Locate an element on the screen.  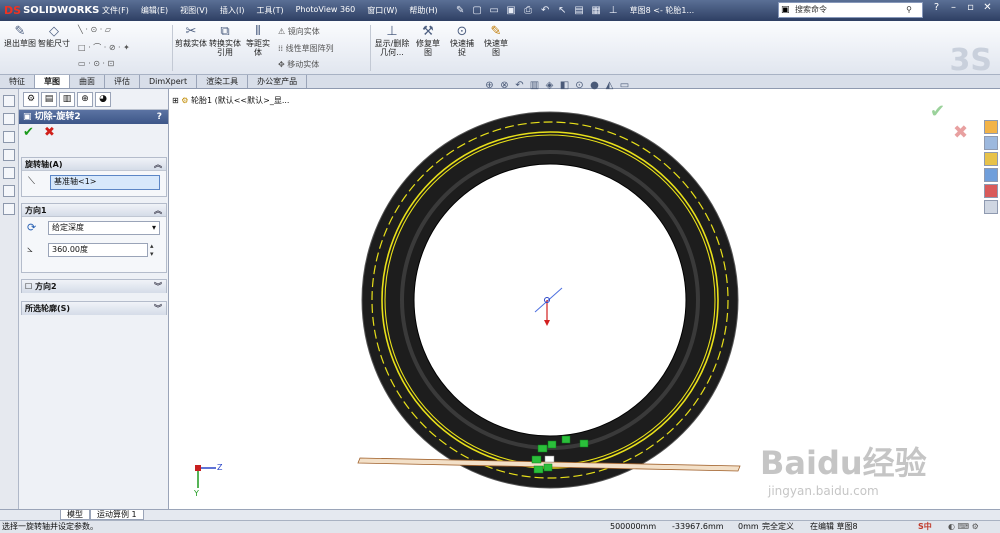
direction2-checkbox: ☐ is located at coordinates (28, 286).